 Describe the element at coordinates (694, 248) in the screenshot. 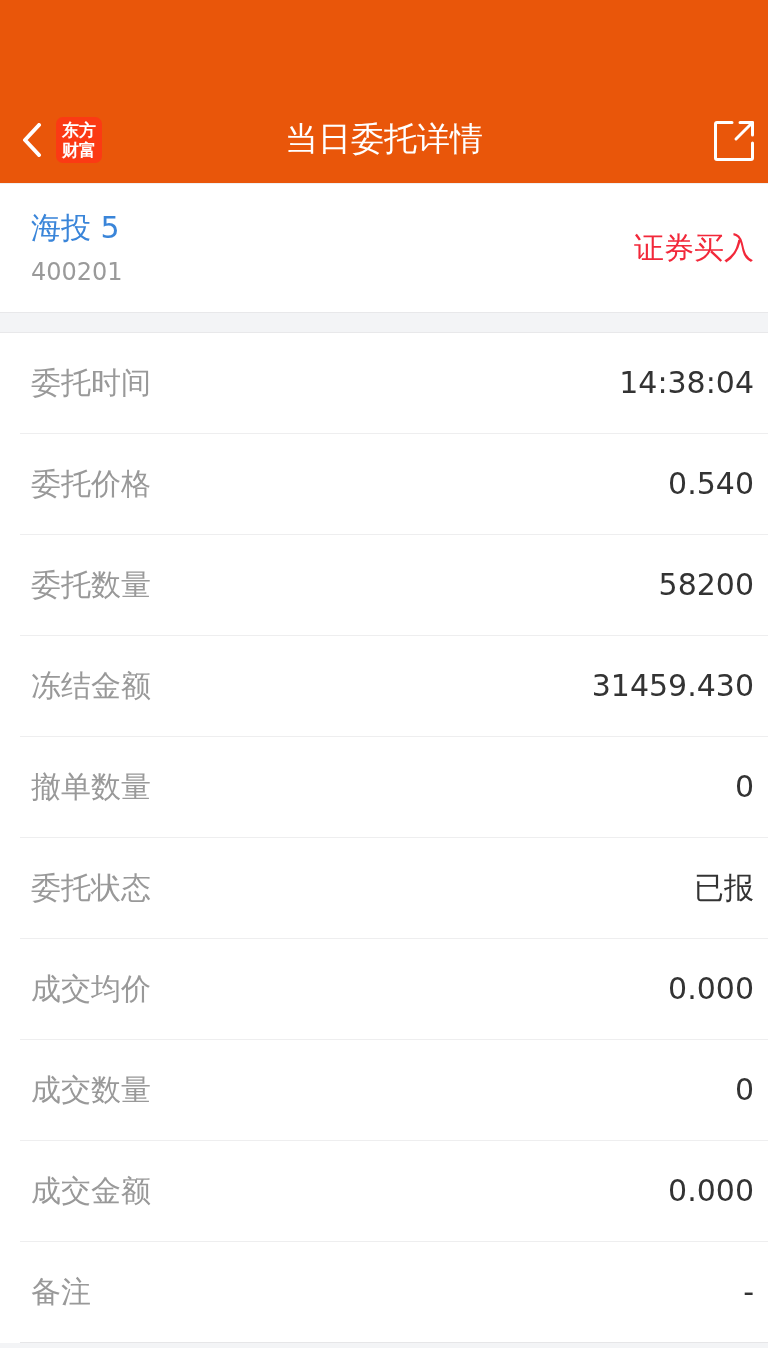

I see `order-type: 证券买入` at that location.